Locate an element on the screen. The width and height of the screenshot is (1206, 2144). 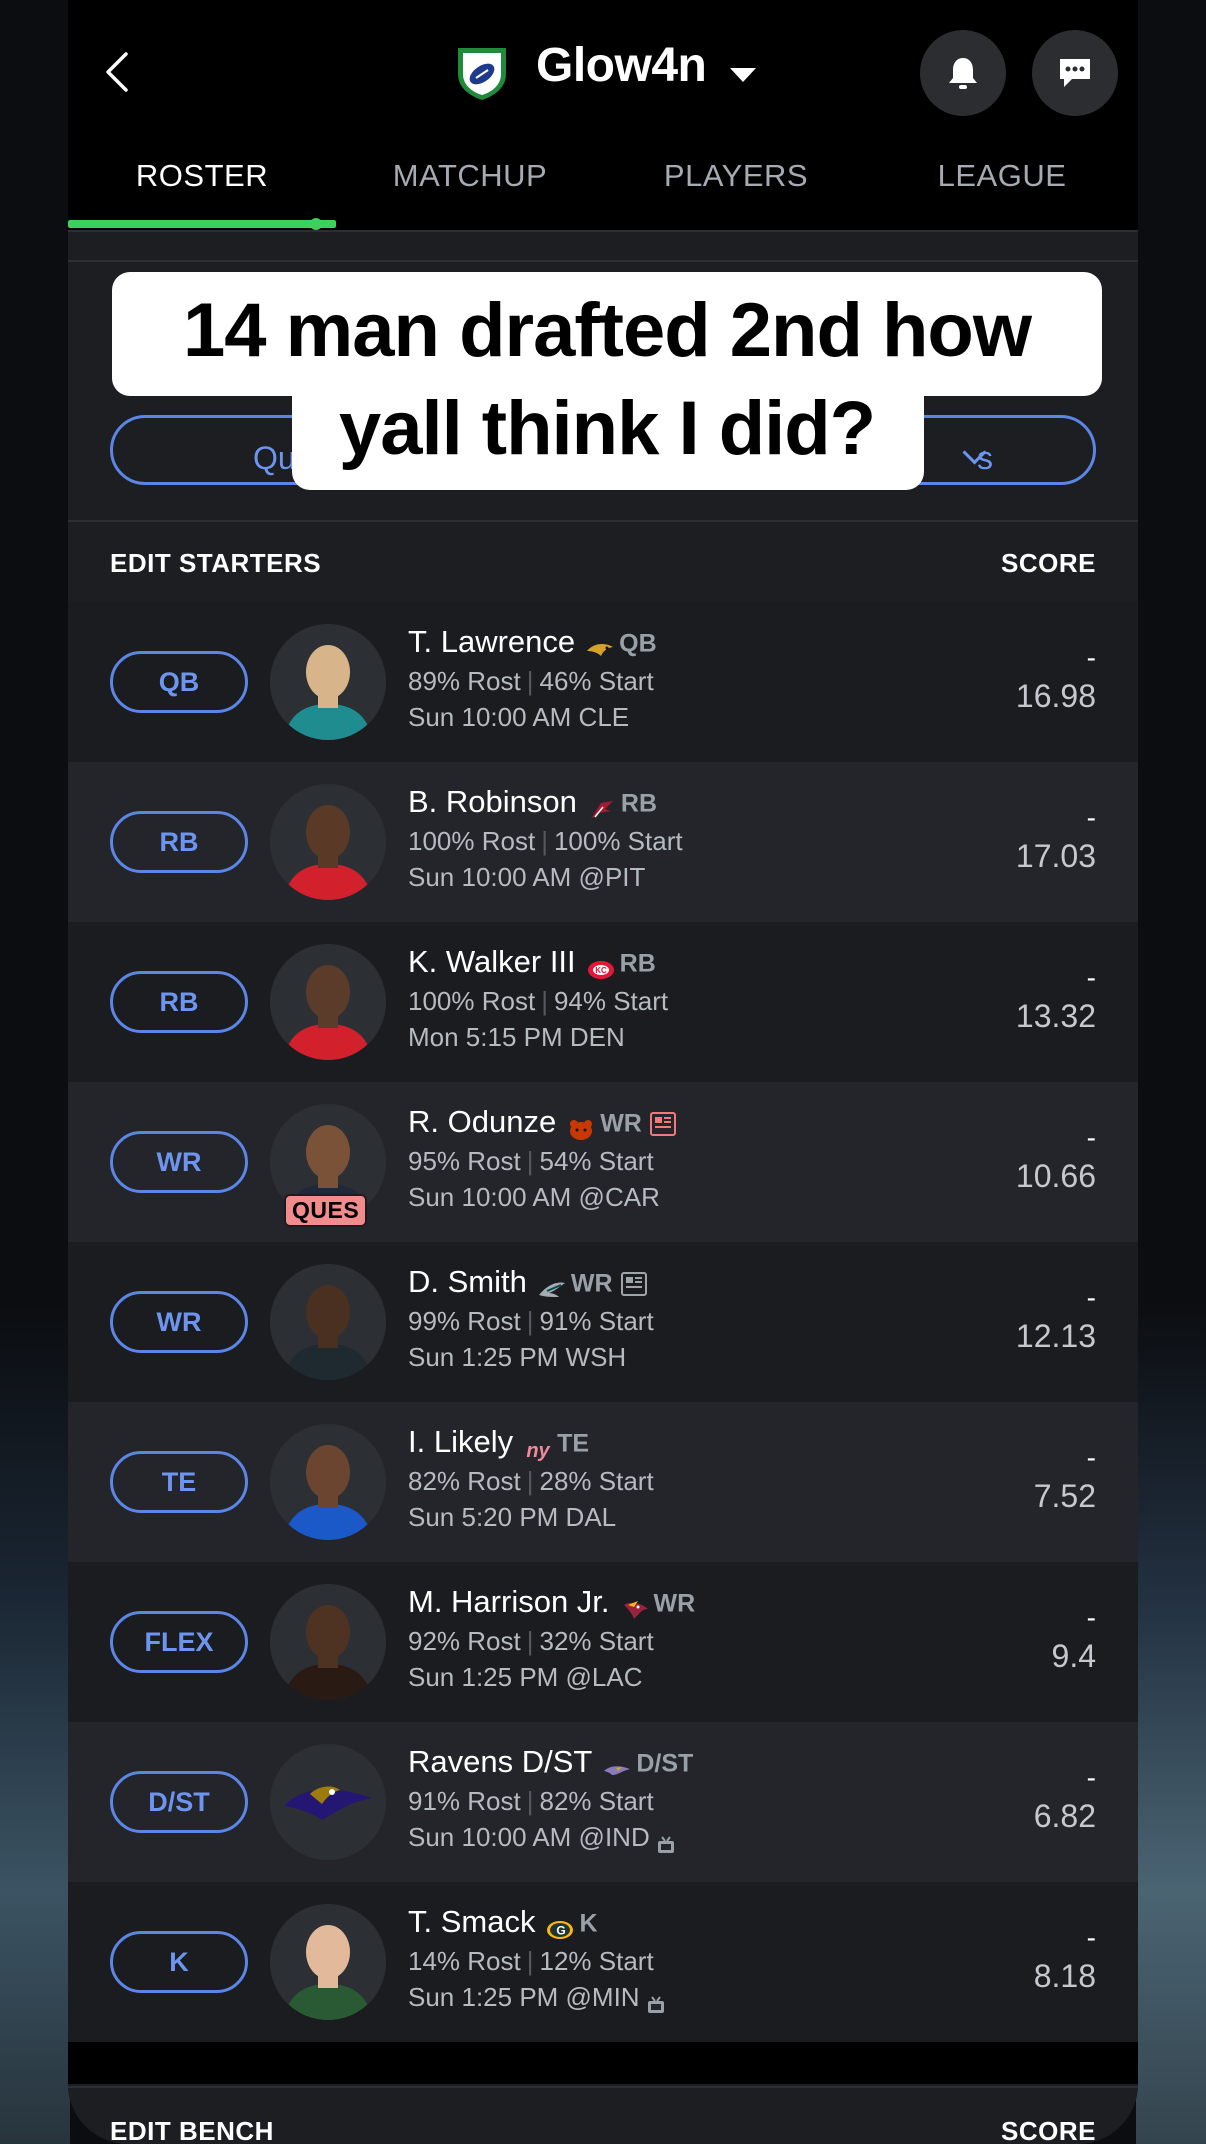
bench-score-header: SCORE is located at coordinates (1048, 2130).